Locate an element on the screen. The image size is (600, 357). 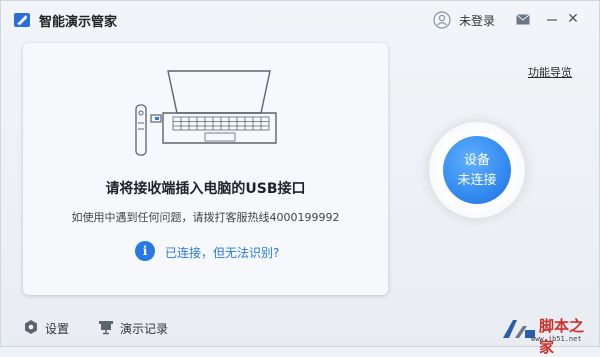
info-icon: i is located at coordinates (145, 251).